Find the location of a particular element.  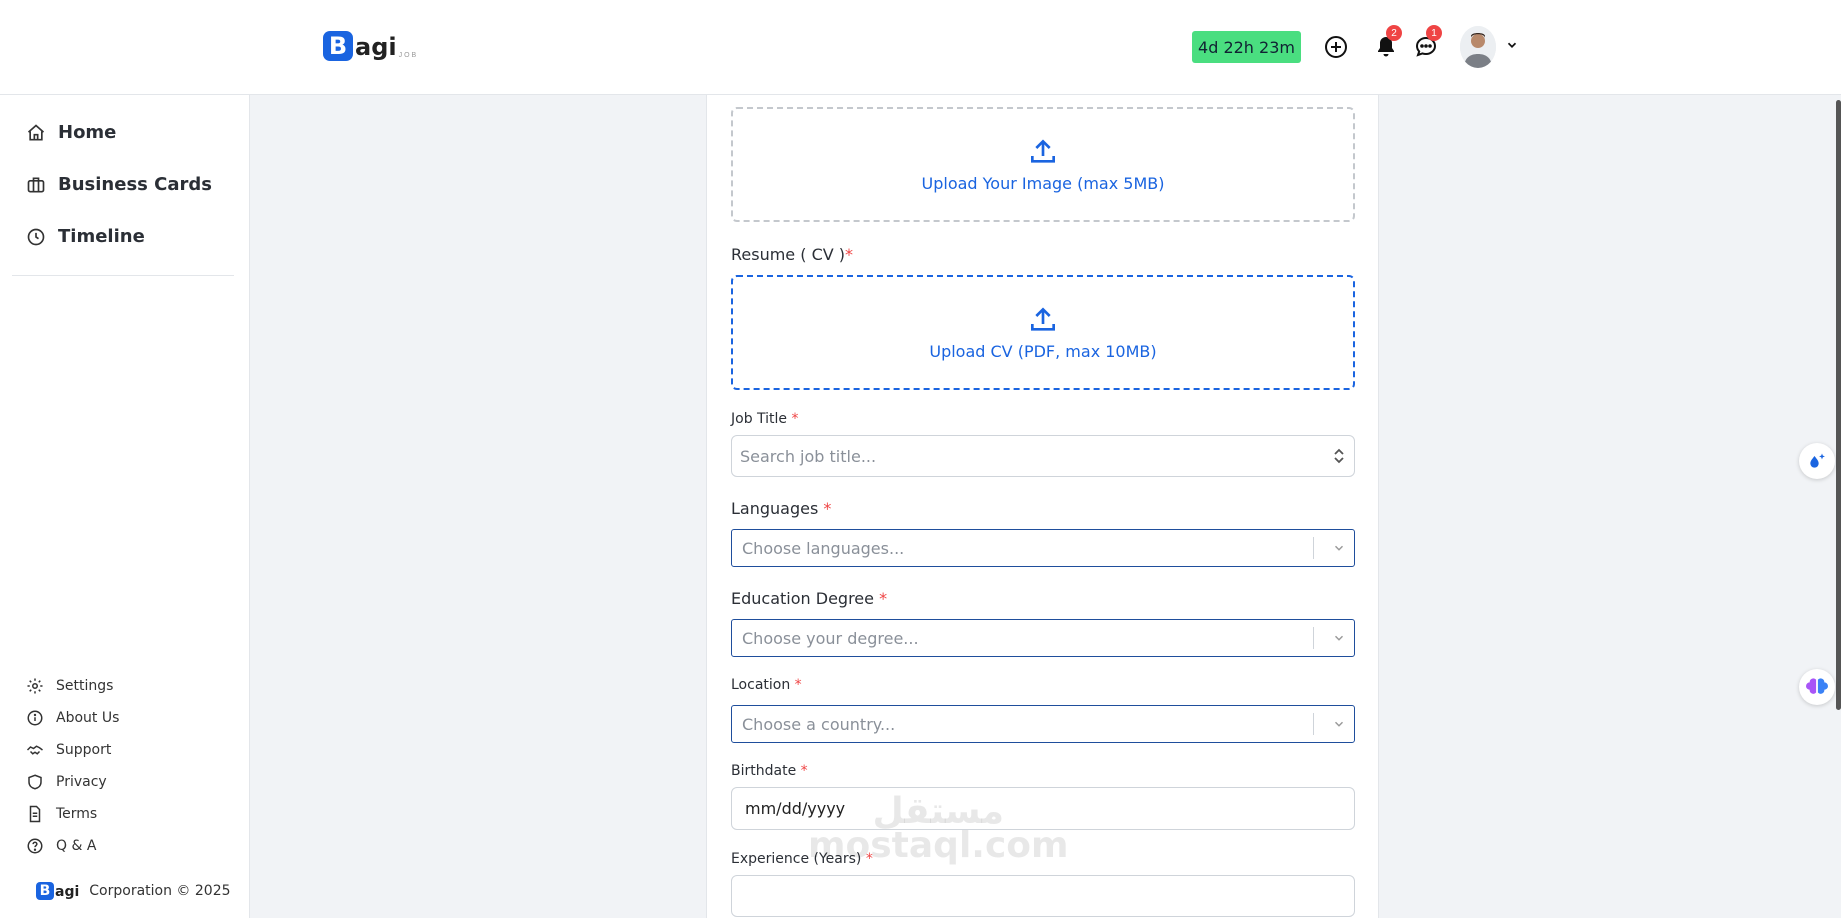

plus-circle-icon is located at coordinates (1336, 47).